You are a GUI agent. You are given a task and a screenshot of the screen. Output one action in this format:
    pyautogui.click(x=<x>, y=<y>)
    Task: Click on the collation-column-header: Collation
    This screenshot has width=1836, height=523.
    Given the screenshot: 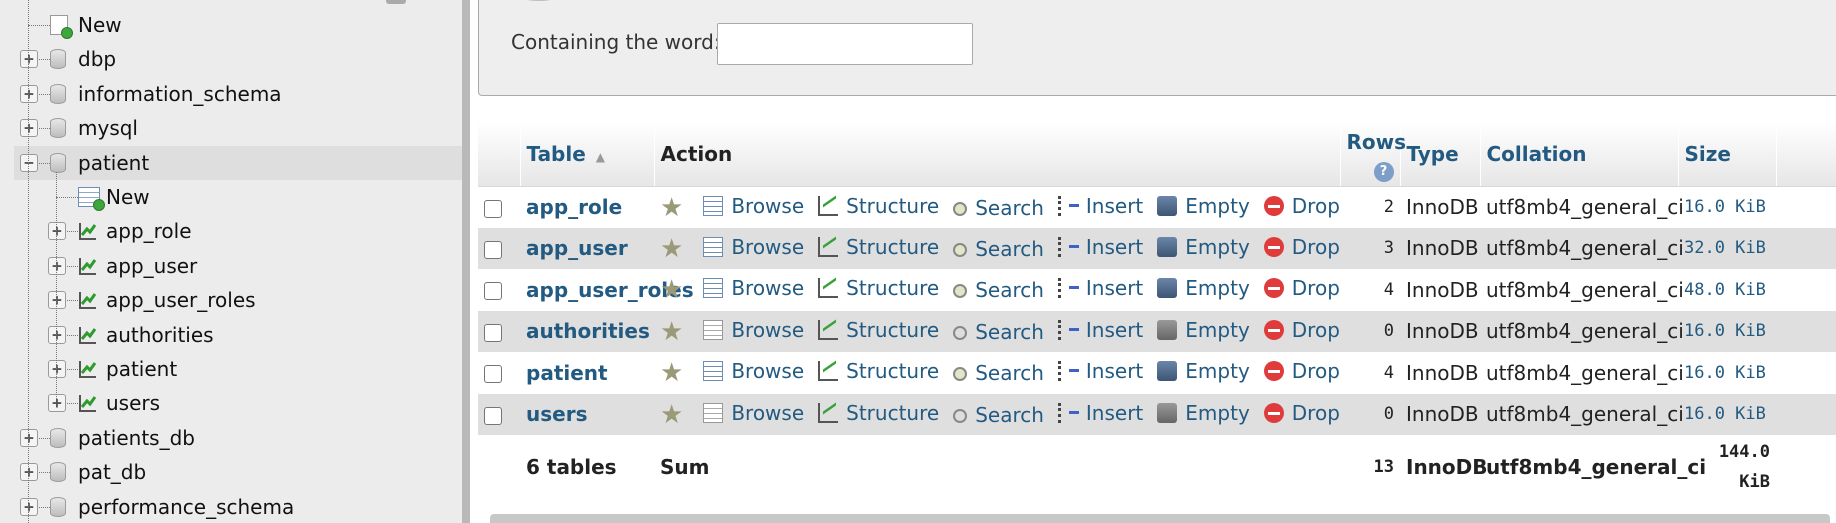 What is the action you would take?
    pyautogui.click(x=1579, y=154)
    